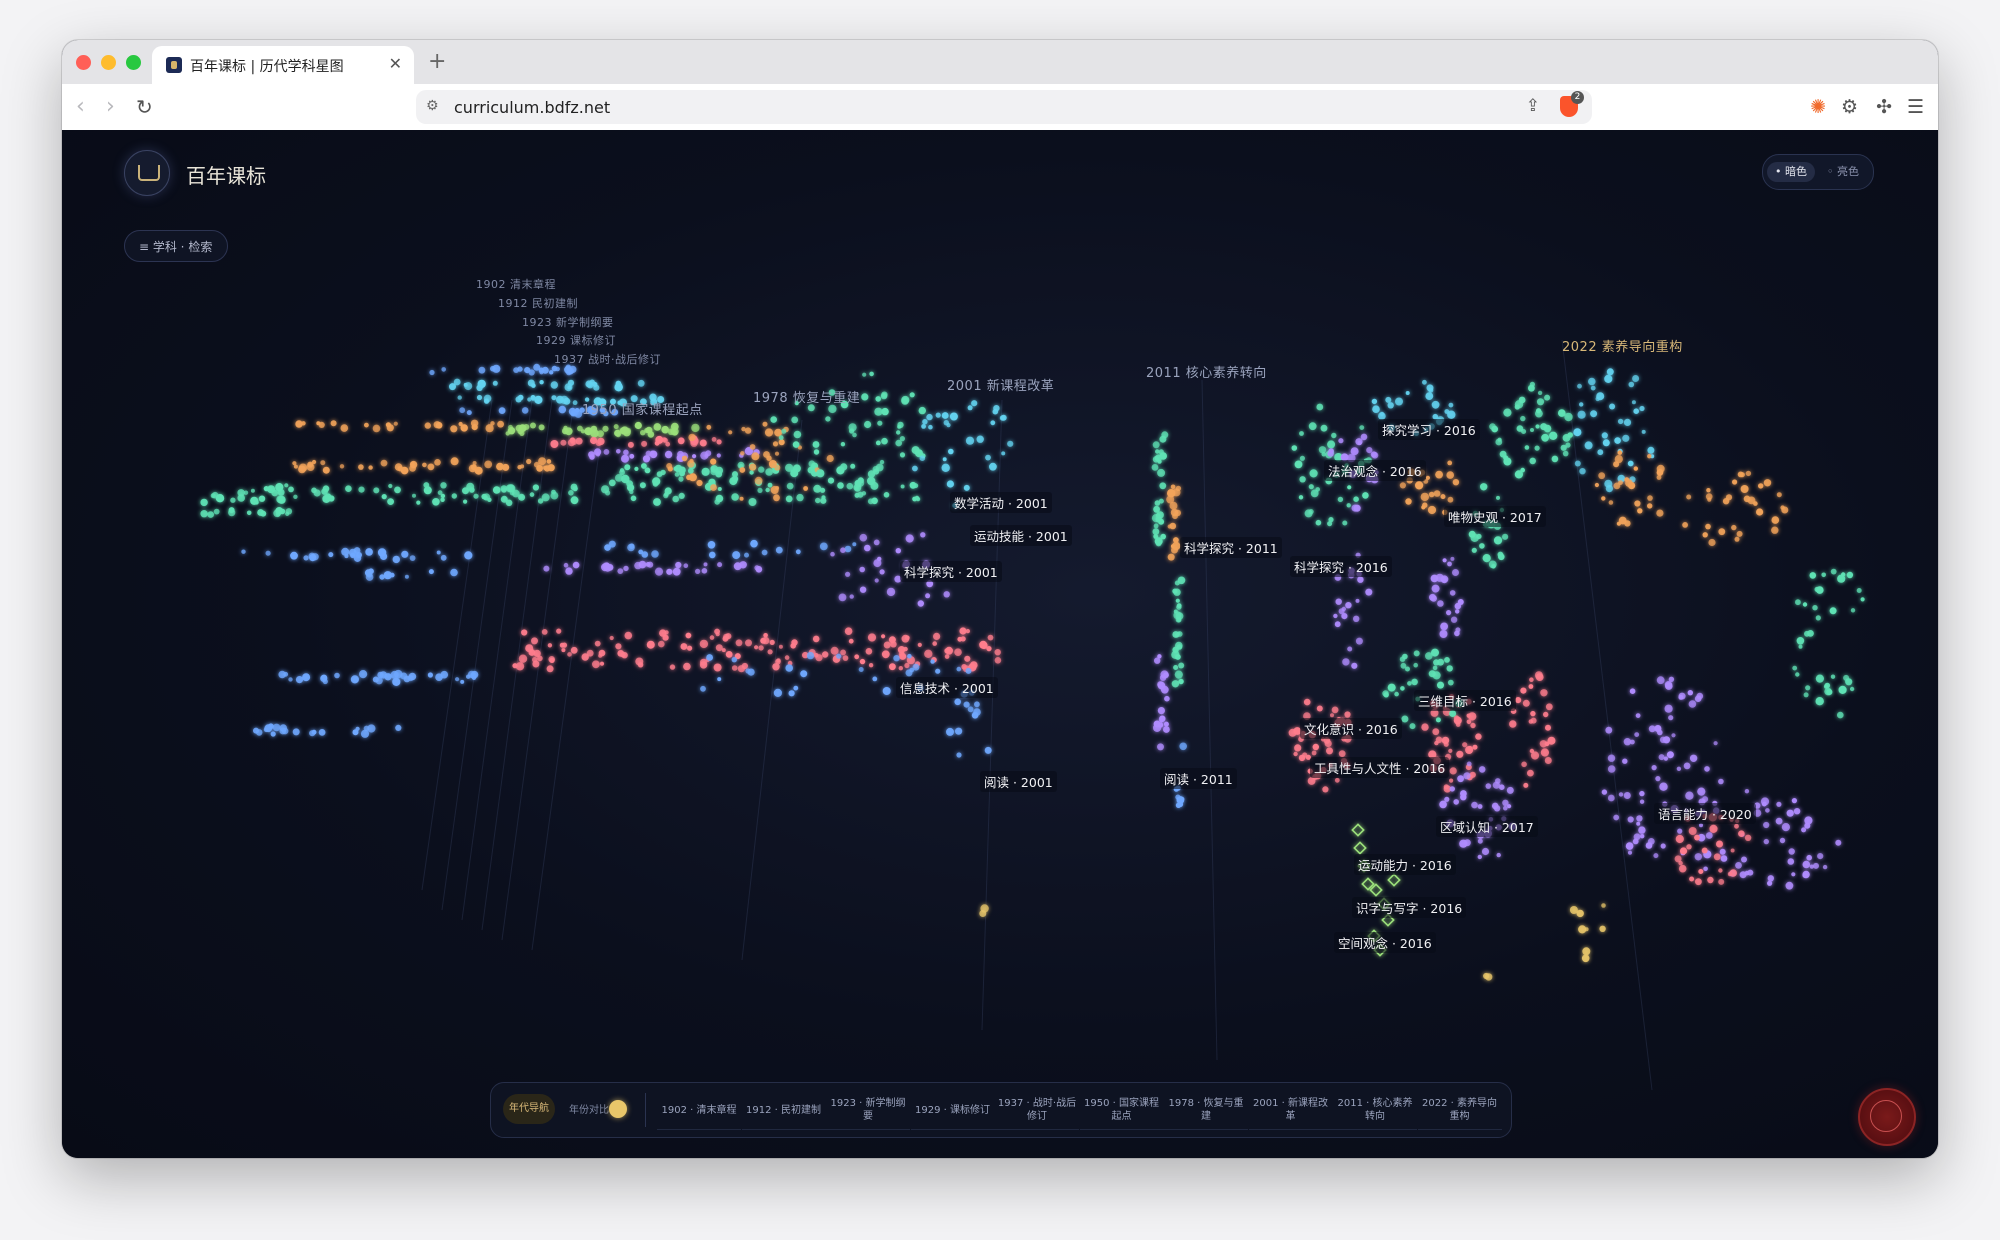 Image resolution: width=2000 pixels, height=1240 pixels. I want to click on point-label: 科学探究 · 2016, so click(1341, 566).